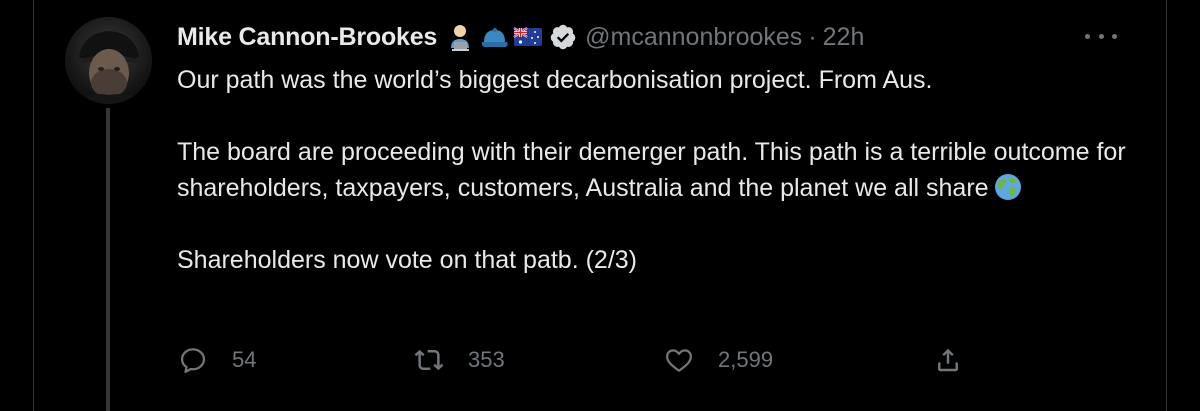 This screenshot has height=411, width=1200. I want to click on timeline-border-left, so click(33, 205).